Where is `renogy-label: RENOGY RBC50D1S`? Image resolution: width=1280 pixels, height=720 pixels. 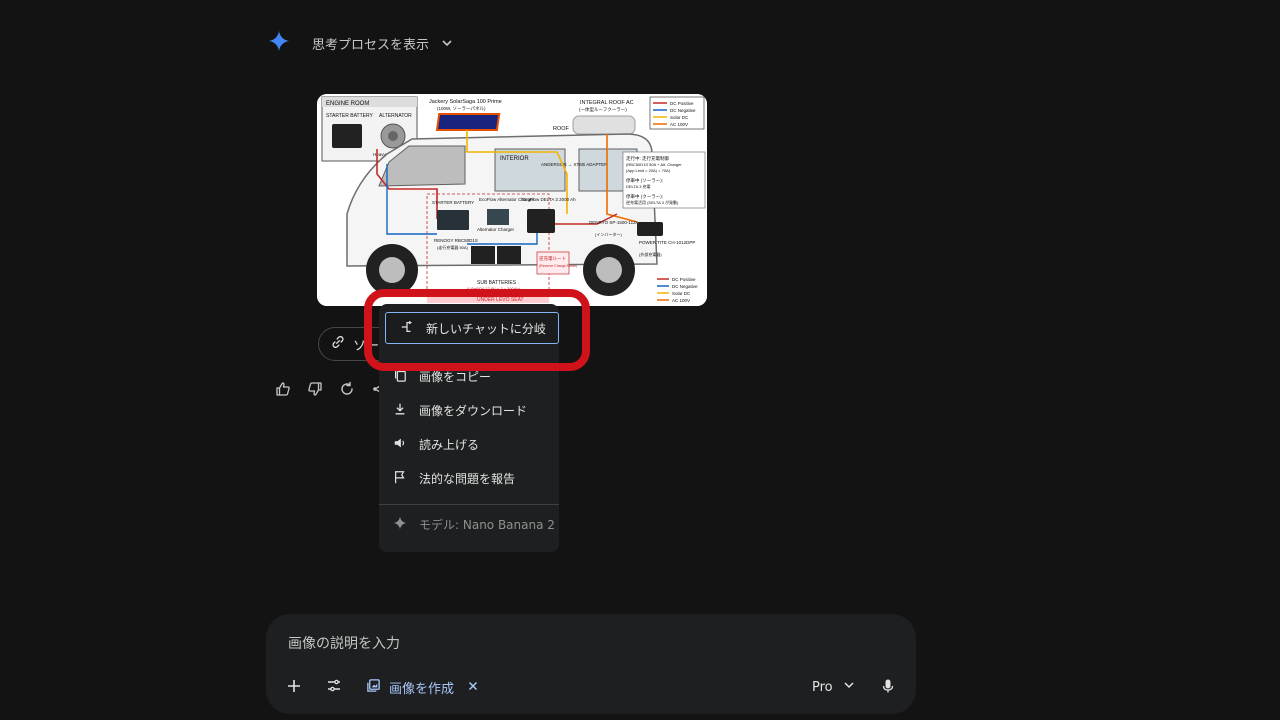 renogy-label: RENOGY RBC50D1S is located at coordinates (456, 240).